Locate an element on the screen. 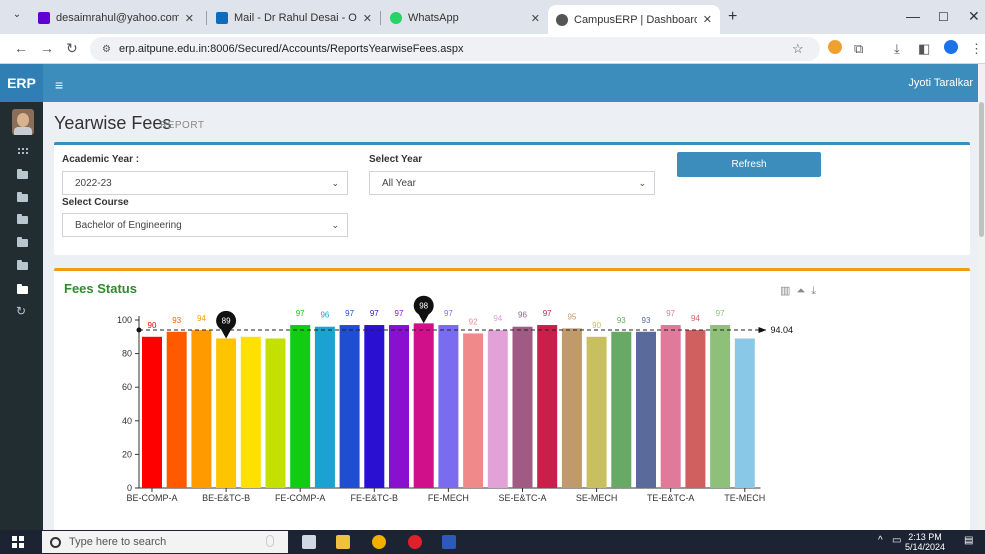 The height and width of the screenshot is (554, 985). user-avatar is located at coordinates (23, 122).